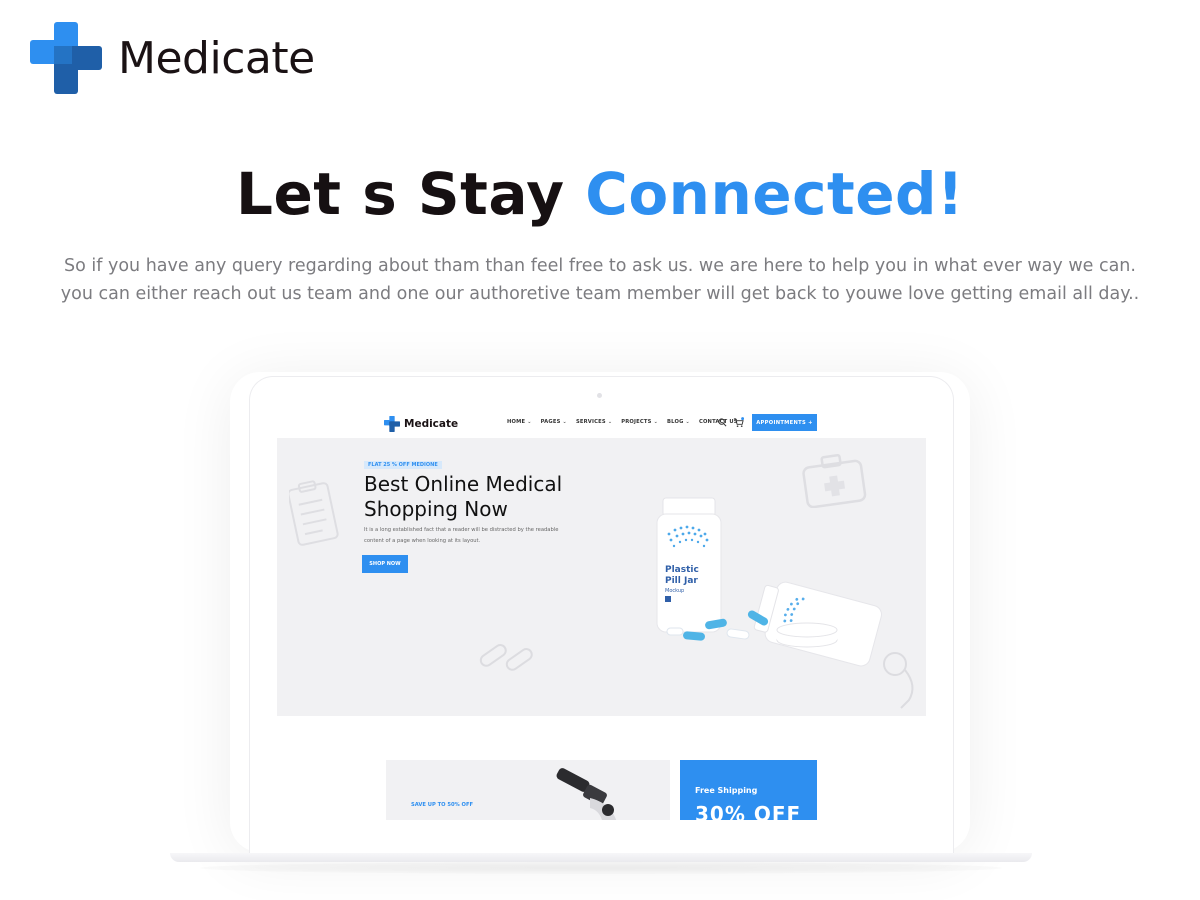 The width and height of the screenshot is (1200, 900). I want to click on laptop-camera, so click(599, 395).